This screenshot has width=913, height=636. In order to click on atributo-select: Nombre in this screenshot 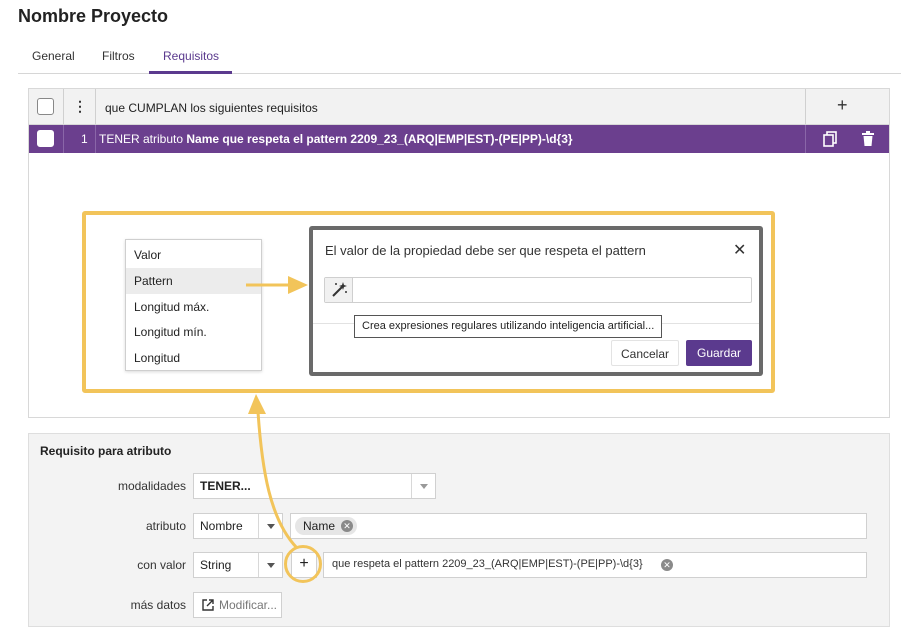, I will do `click(238, 526)`.